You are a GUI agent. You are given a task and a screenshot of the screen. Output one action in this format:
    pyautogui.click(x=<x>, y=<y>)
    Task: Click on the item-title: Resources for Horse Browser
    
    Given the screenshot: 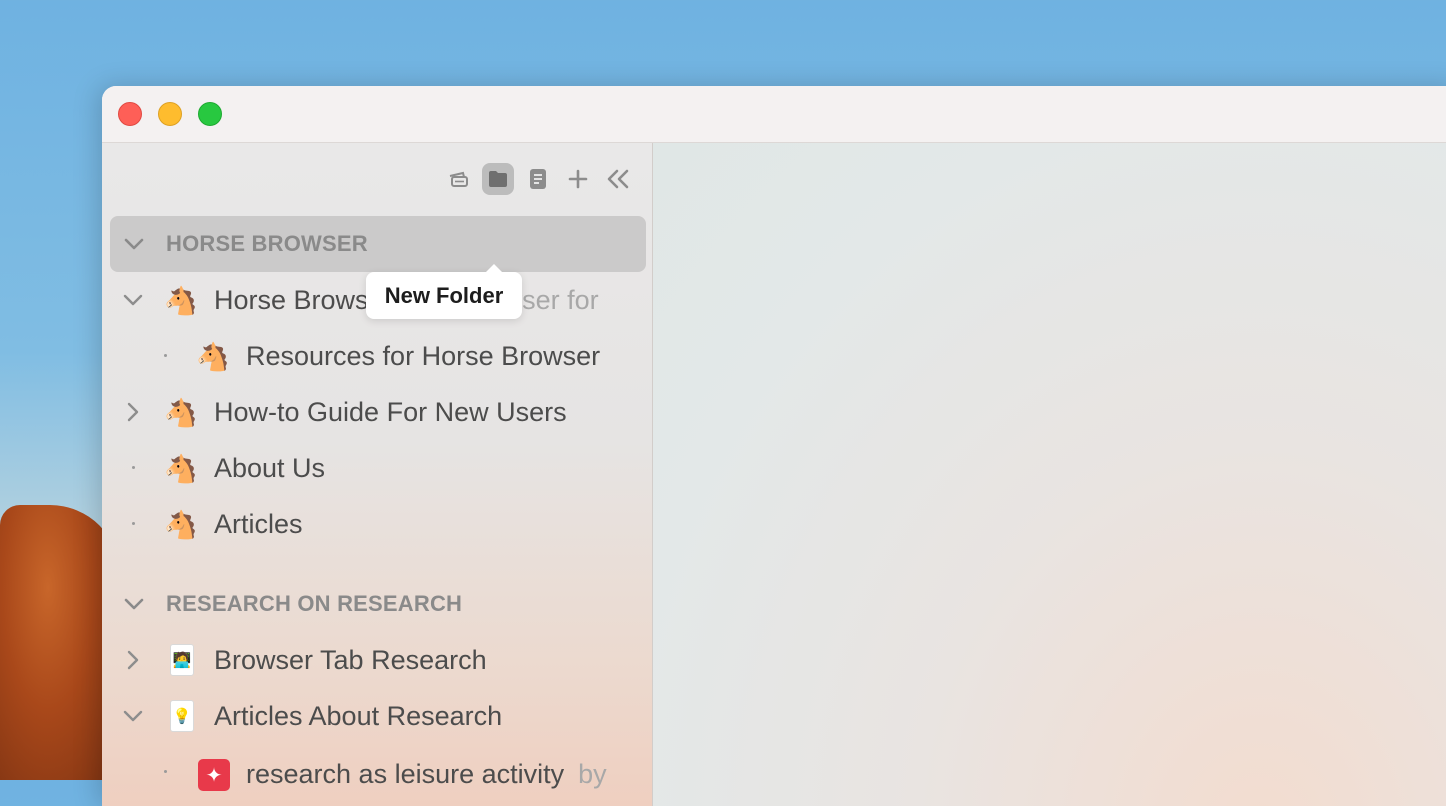 What is the action you would take?
    pyautogui.click(x=423, y=356)
    